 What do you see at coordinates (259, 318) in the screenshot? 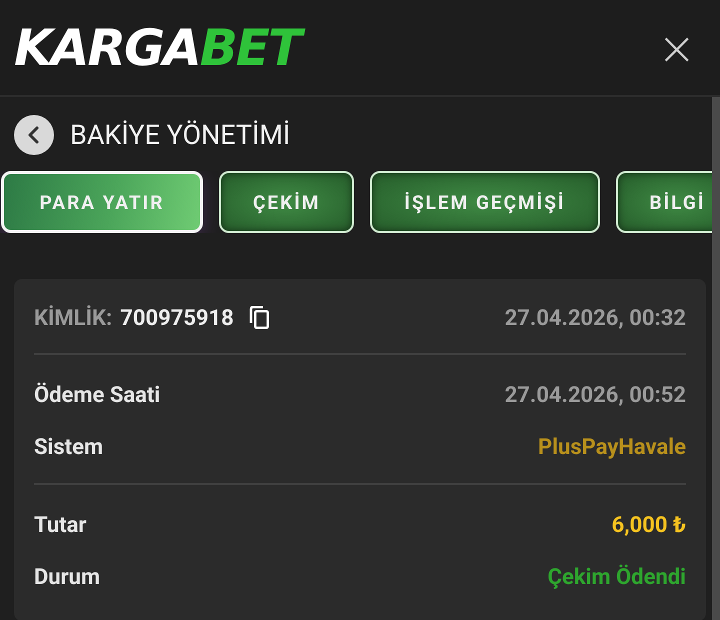
I see `copy-icon` at bounding box center [259, 318].